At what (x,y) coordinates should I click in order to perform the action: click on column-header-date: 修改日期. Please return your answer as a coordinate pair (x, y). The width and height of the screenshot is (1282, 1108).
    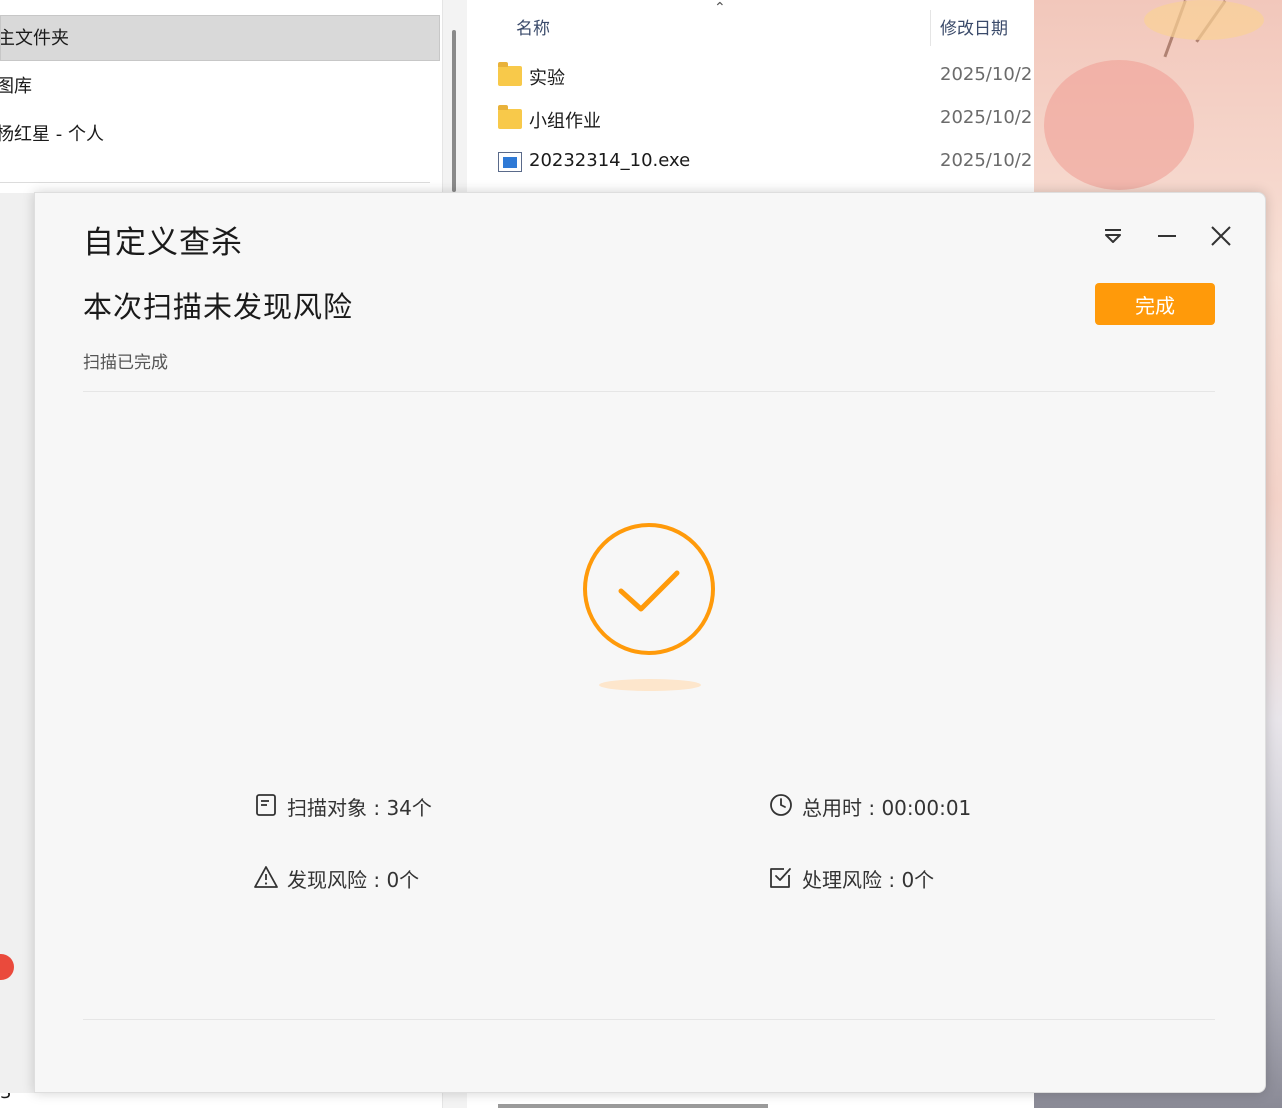
    Looking at the image, I should click on (974, 26).